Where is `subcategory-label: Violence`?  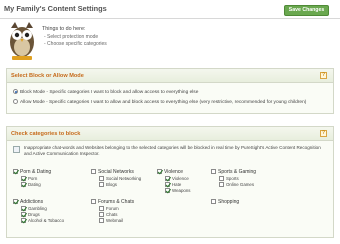 subcategory-label: Violence is located at coordinates (180, 178).